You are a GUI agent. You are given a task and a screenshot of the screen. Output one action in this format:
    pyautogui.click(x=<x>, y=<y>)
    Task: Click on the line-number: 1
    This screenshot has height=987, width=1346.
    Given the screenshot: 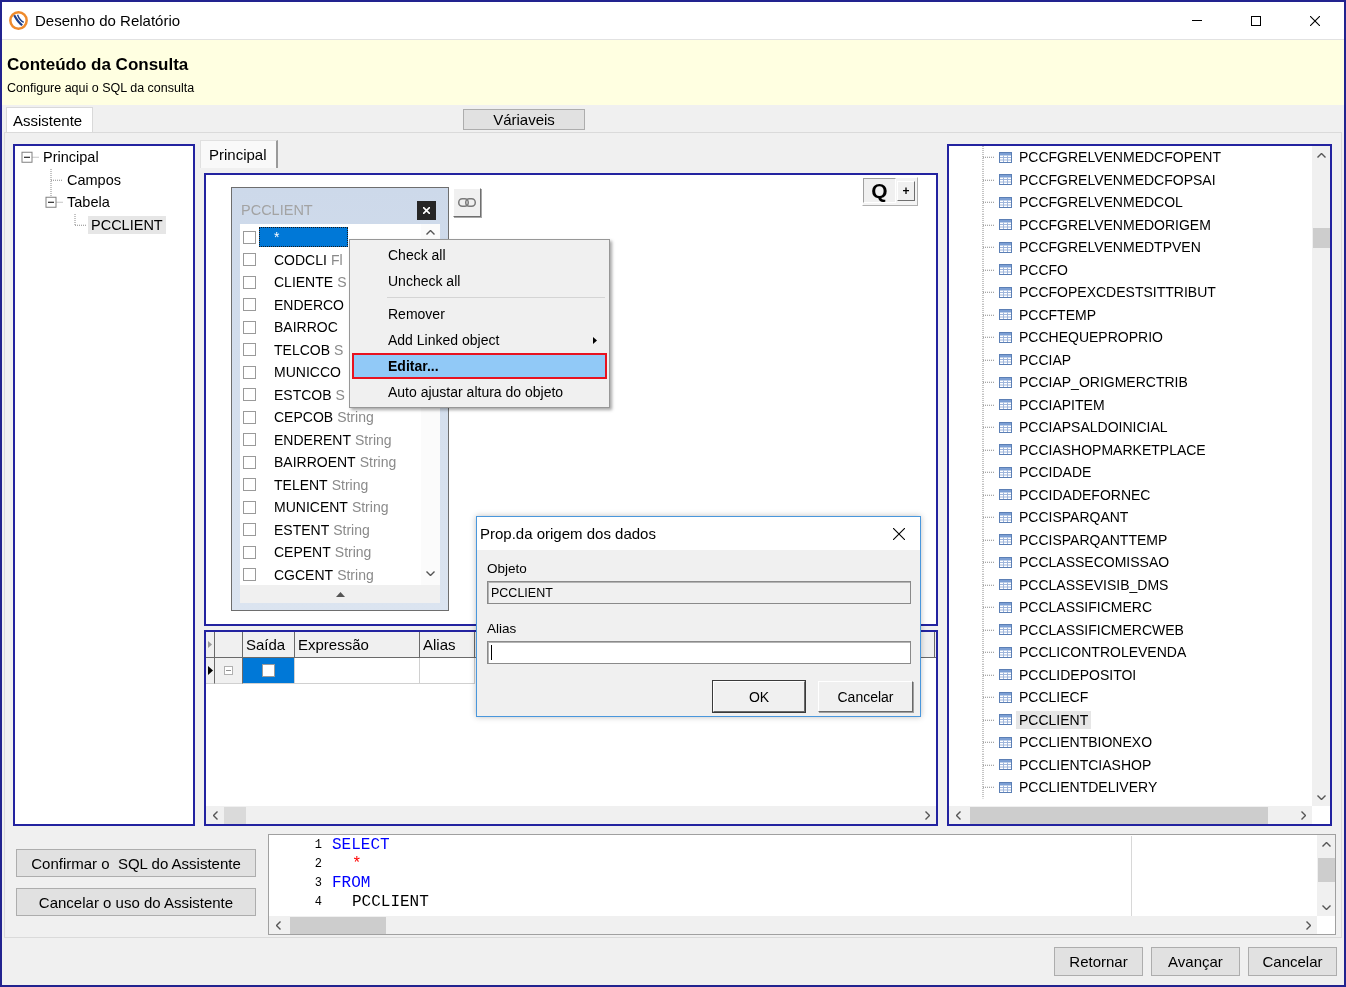 What is the action you would take?
    pyautogui.click(x=318, y=845)
    